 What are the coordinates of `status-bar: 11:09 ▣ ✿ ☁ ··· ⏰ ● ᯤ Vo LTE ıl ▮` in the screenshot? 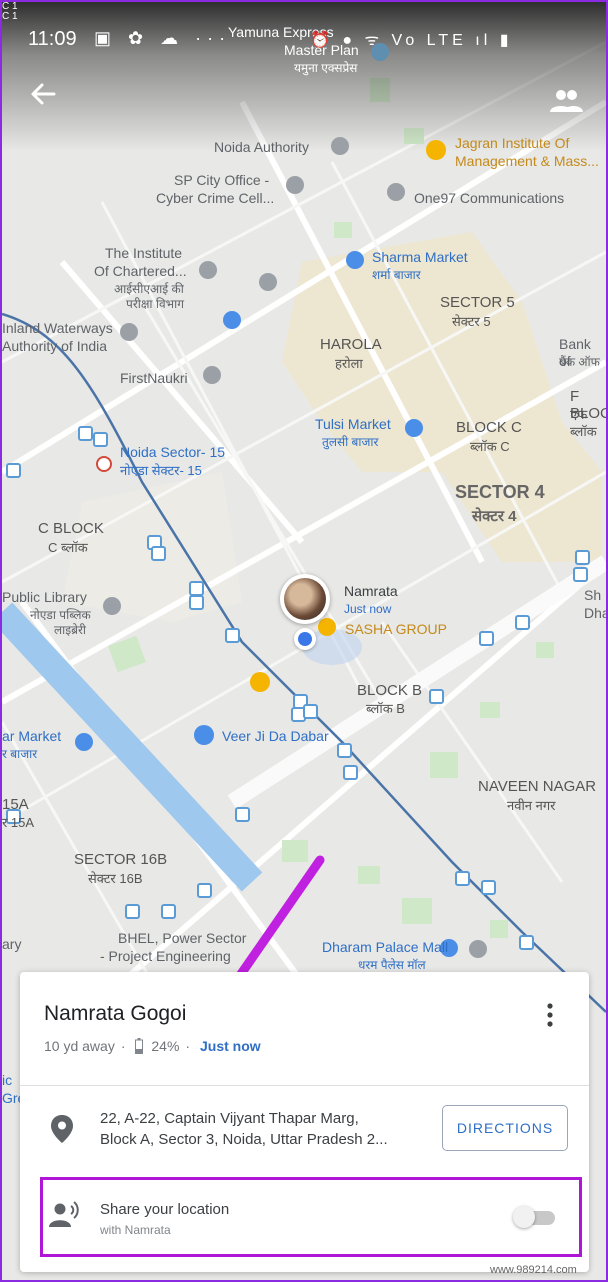 It's located at (304, 42).